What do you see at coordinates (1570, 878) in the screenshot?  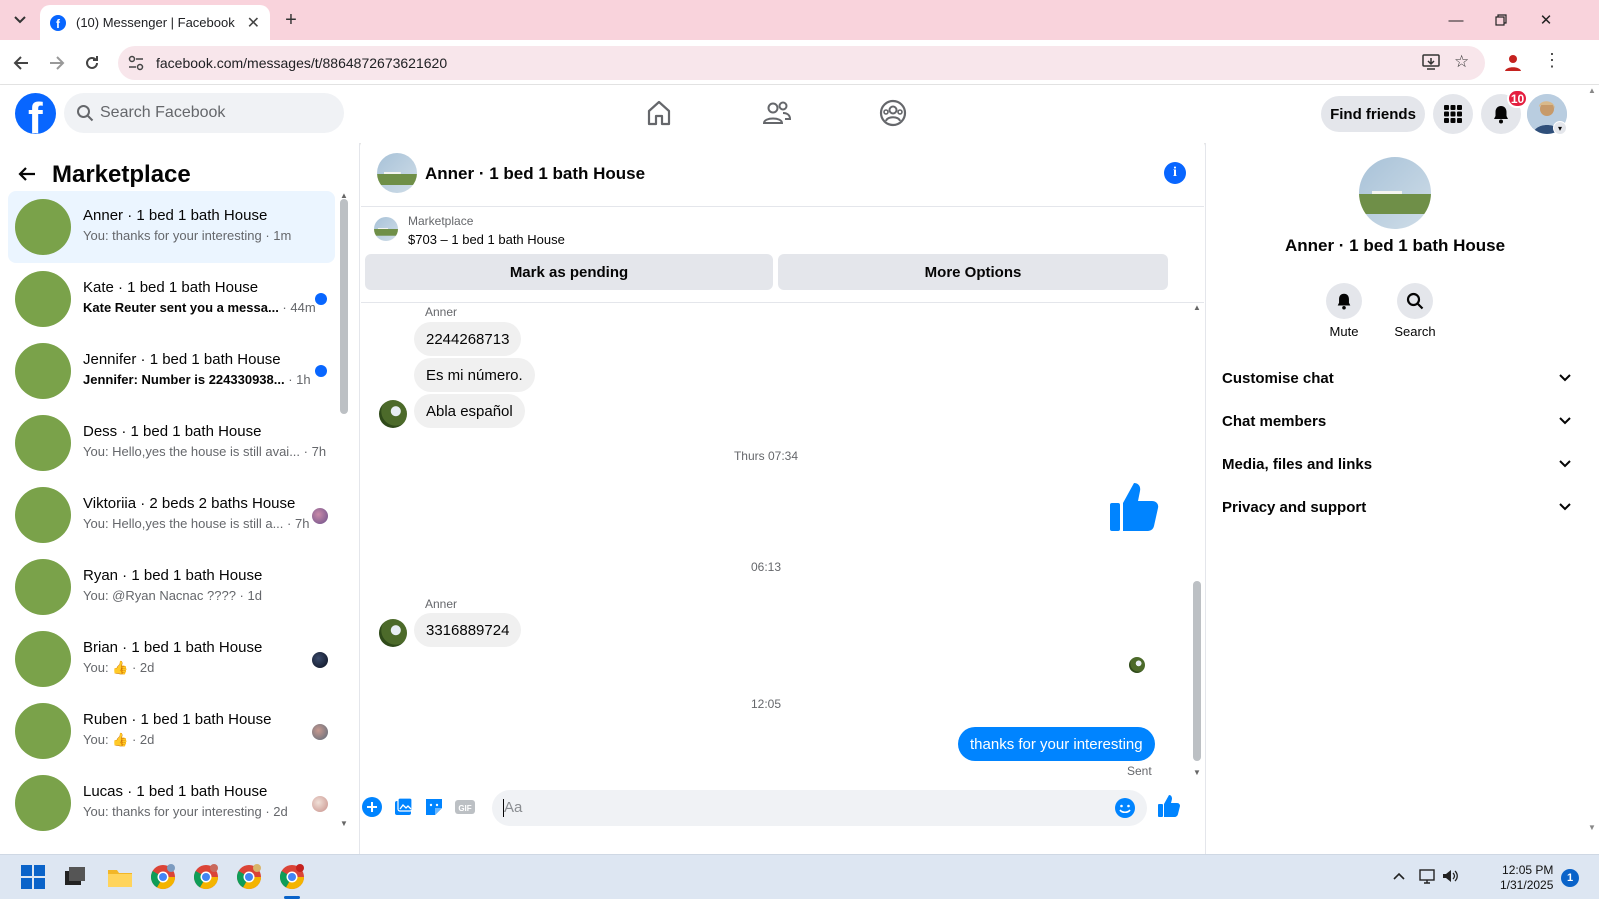 I see `notification-center-badge: 1` at bounding box center [1570, 878].